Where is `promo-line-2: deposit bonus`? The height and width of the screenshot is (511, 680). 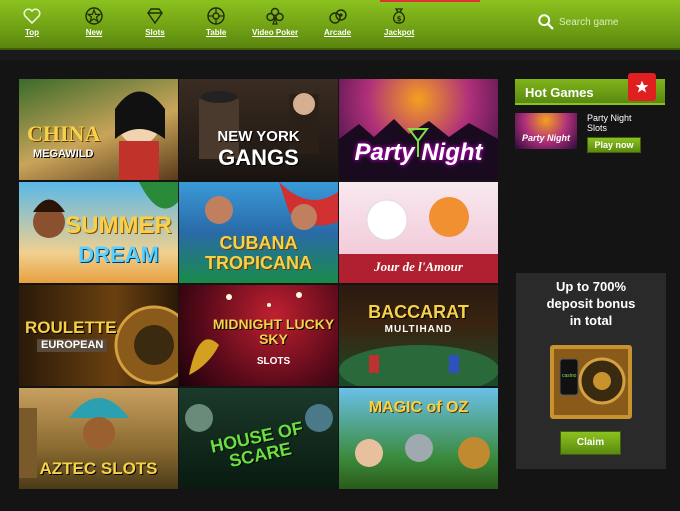 promo-line-2: deposit bonus is located at coordinates (591, 303).